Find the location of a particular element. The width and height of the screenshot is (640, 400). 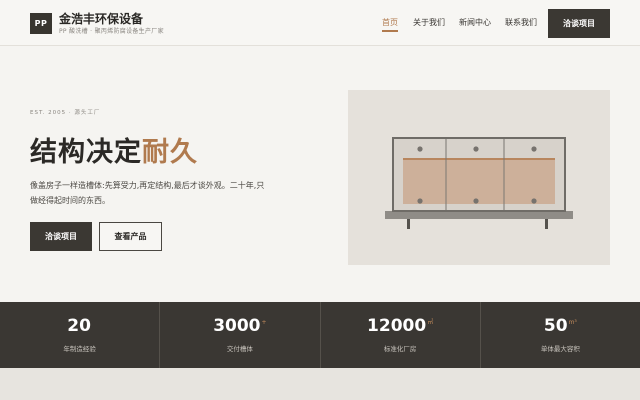

headline-main: 结构决定 is located at coordinates (86, 152).